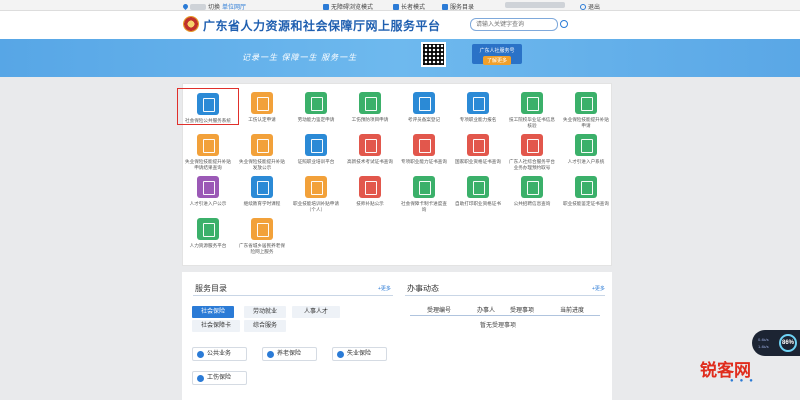 This screenshot has width=800, height=400. I want to click on service-label: 职业技能培训补贴申请（个人）, so click(316, 206).